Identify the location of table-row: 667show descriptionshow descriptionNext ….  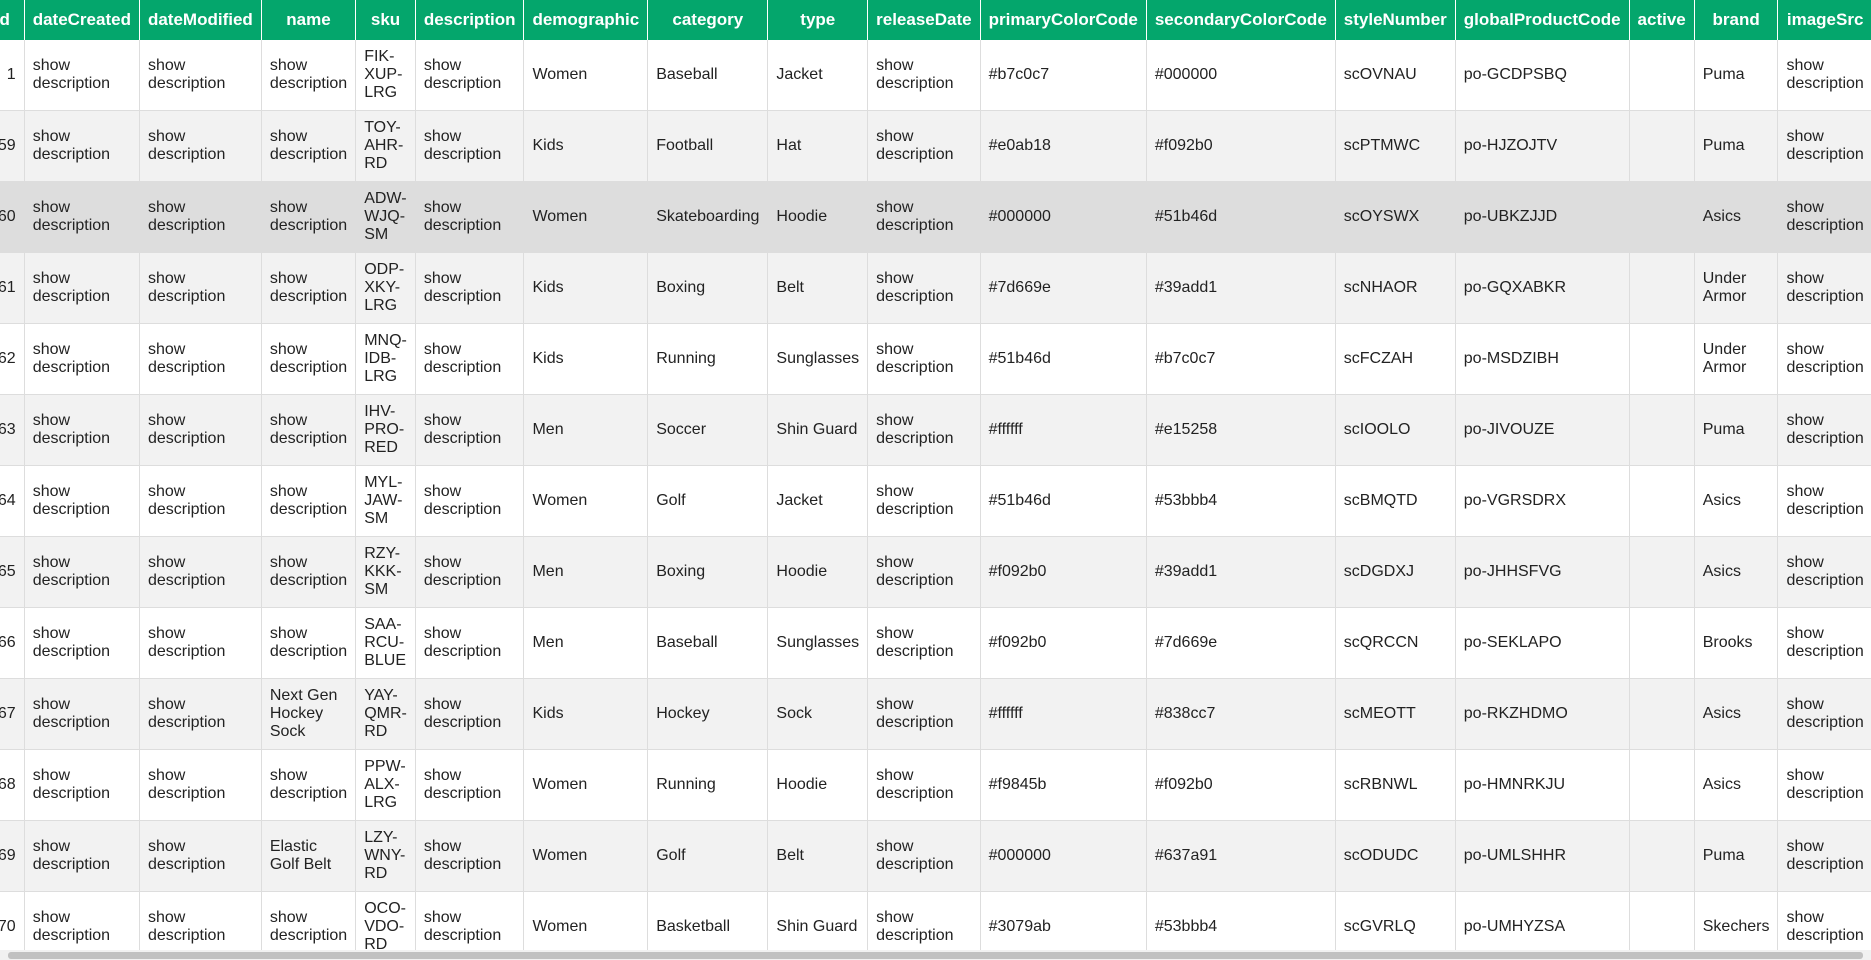
(935, 714).